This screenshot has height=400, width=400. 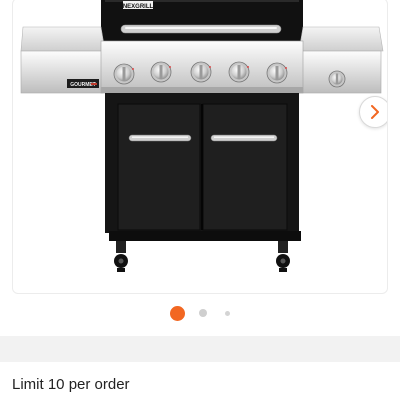 I want to click on chevron-right-icon-path, so click(x=375, y=112).